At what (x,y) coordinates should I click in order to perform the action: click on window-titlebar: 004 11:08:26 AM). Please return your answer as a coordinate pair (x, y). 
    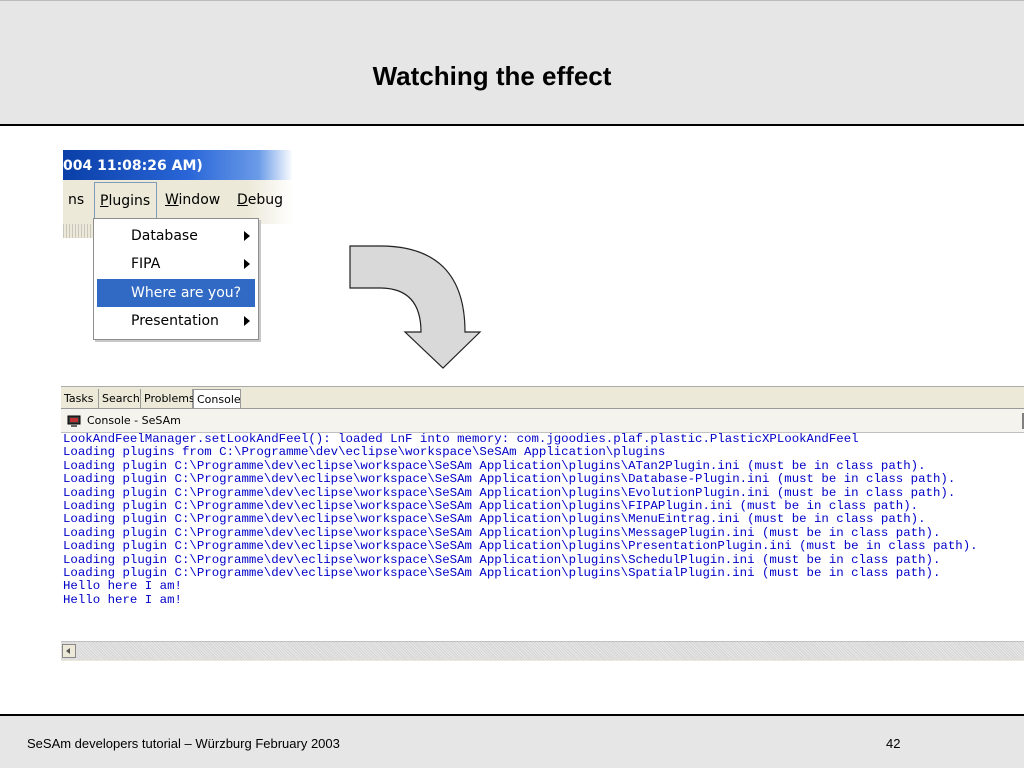
    Looking at the image, I should click on (178, 165).